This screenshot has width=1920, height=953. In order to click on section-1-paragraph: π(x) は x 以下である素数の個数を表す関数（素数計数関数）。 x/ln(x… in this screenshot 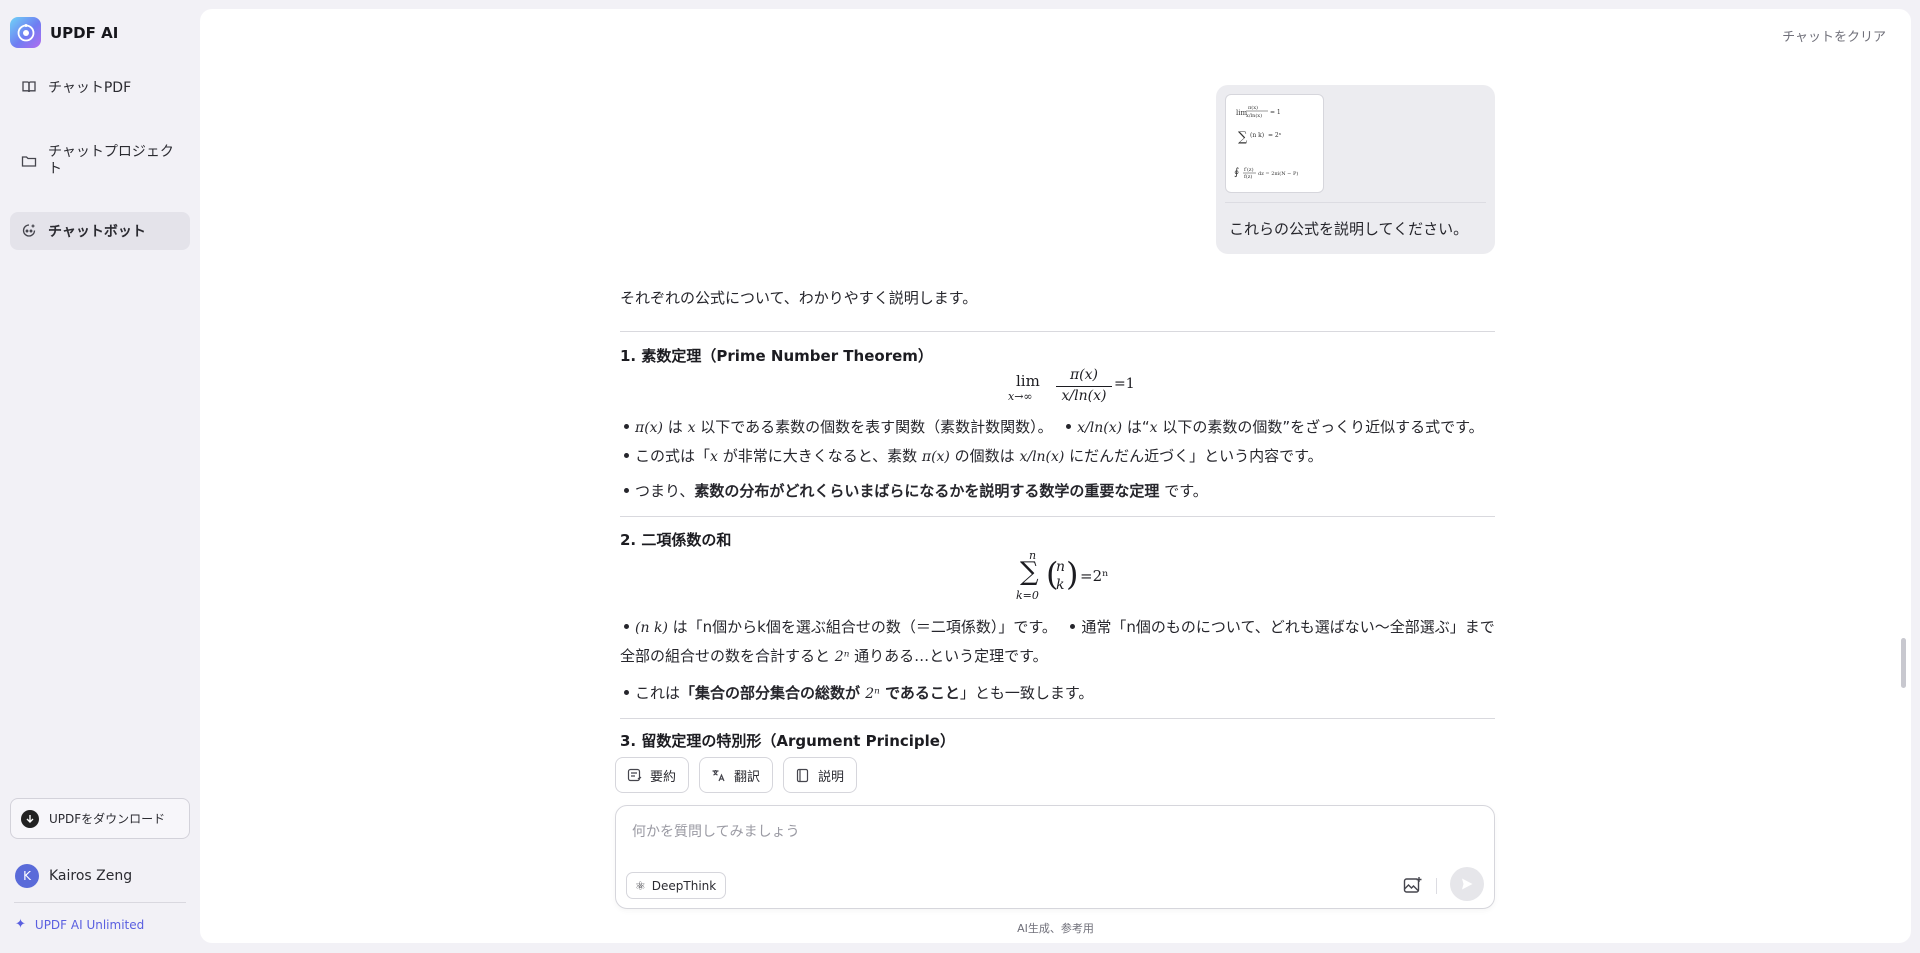, I will do `click(1057, 442)`.